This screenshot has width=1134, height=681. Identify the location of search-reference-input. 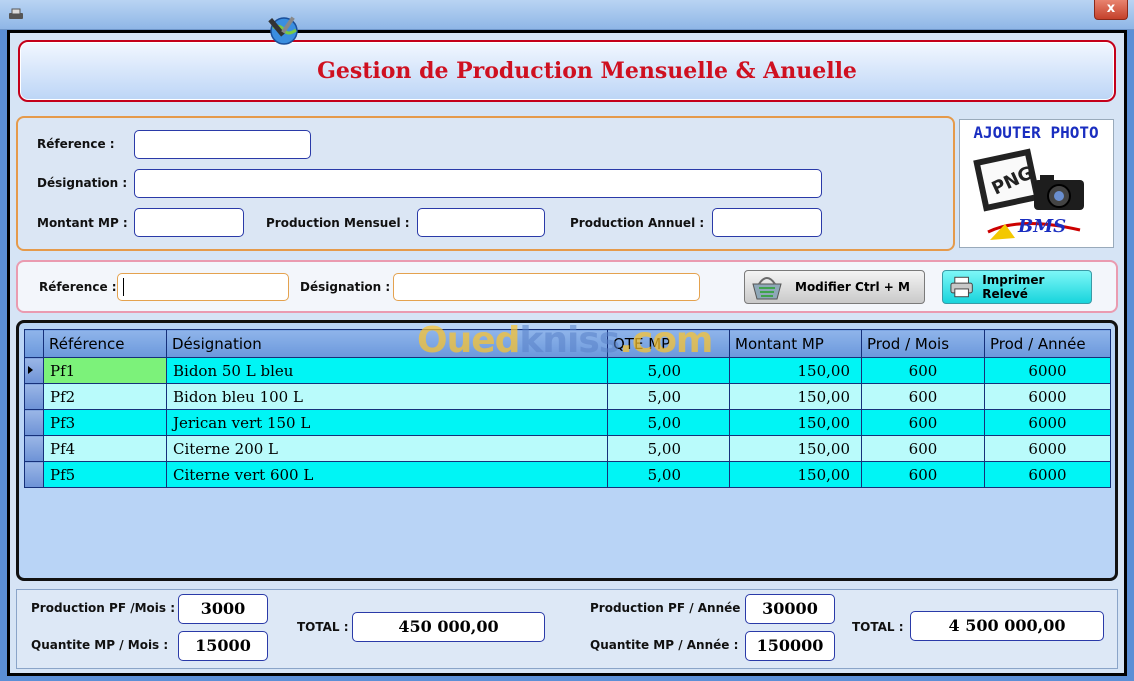
(203, 287).